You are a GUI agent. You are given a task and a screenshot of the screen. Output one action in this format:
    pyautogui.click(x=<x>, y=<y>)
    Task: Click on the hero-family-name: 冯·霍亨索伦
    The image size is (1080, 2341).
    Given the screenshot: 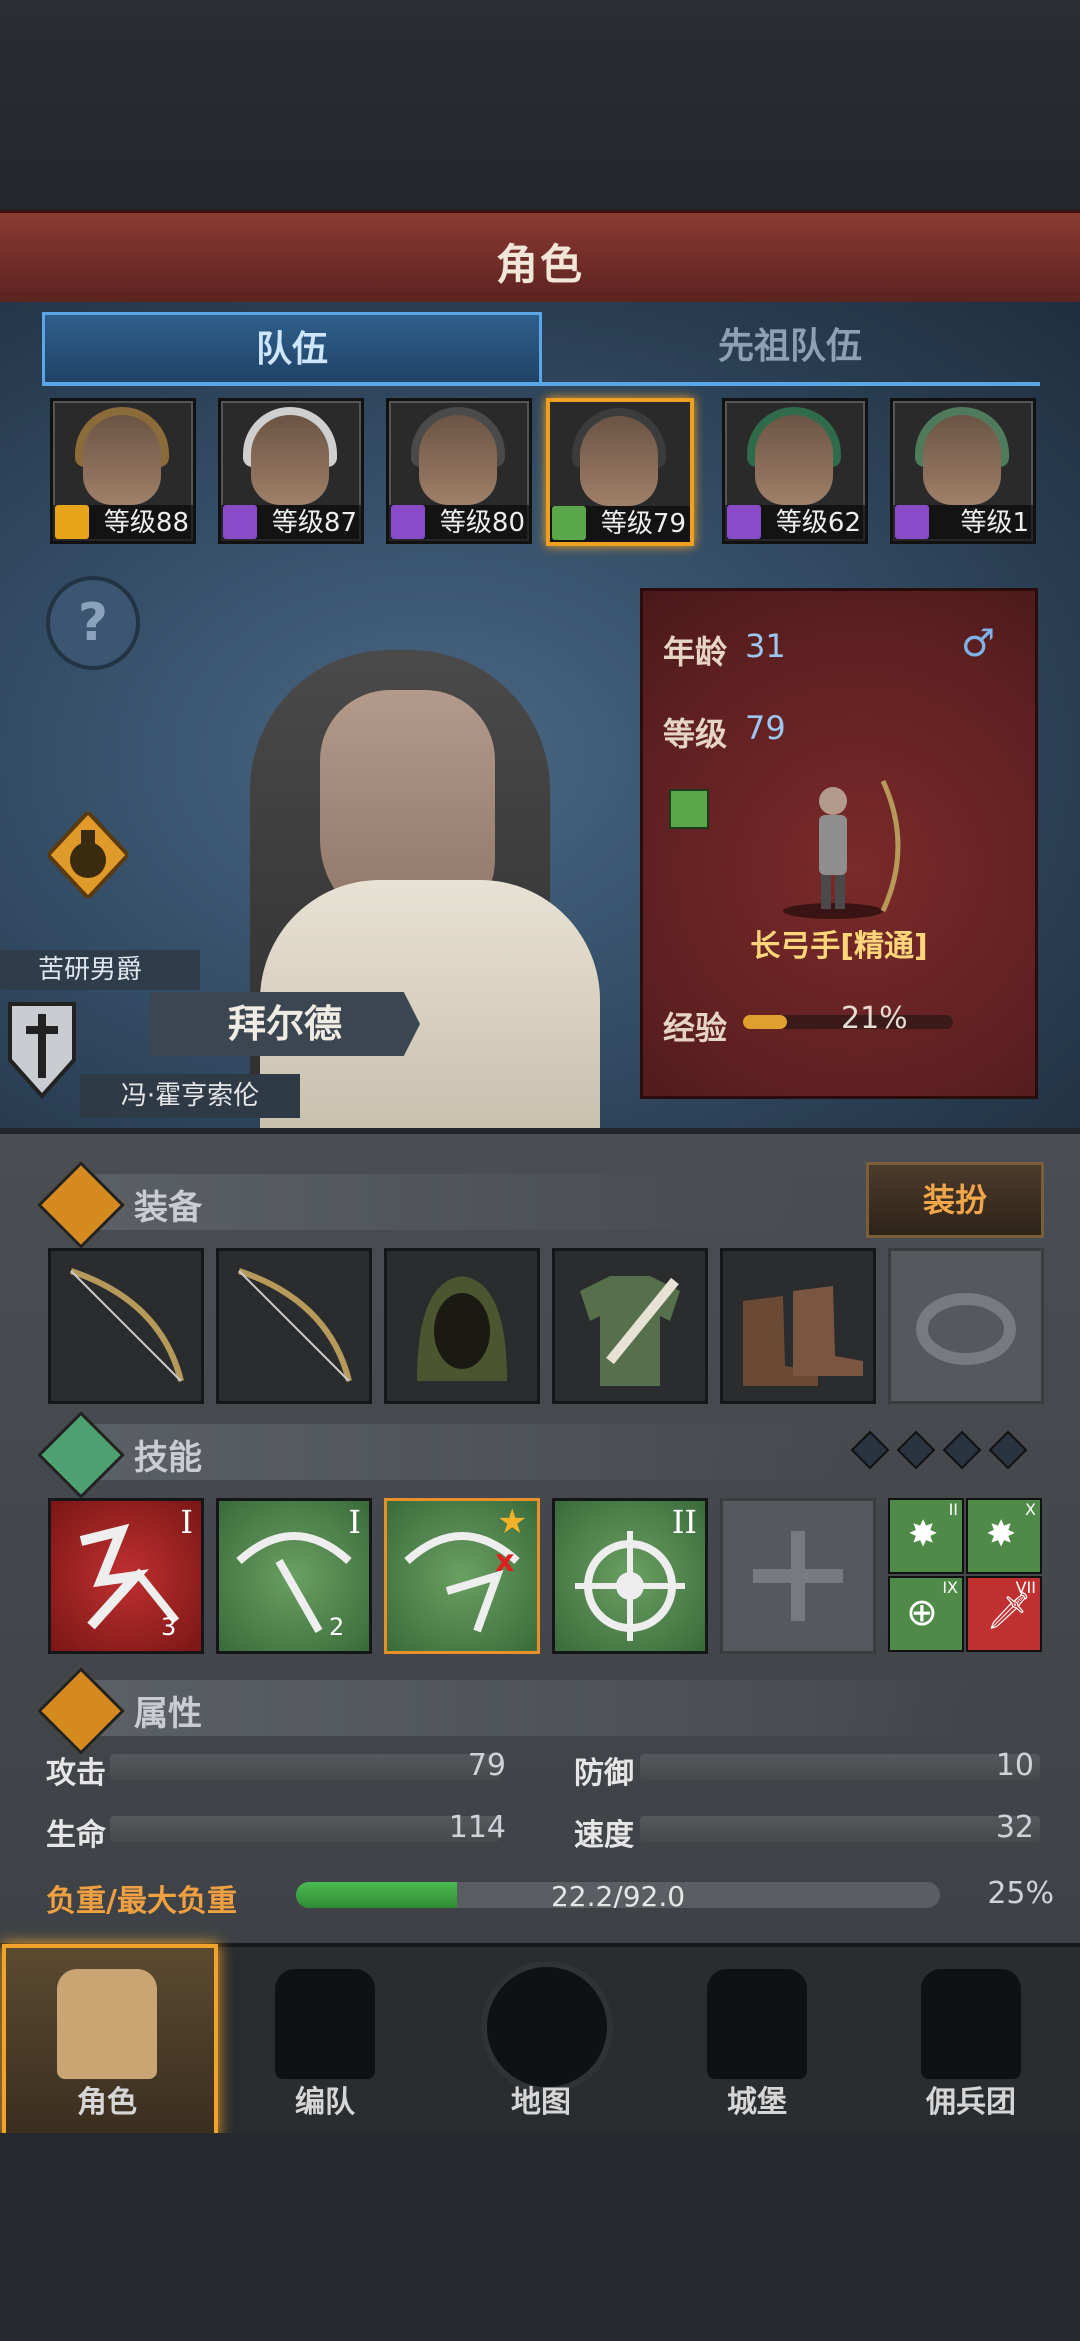 What is the action you would take?
    pyautogui.click(x=190, y=1096)
    